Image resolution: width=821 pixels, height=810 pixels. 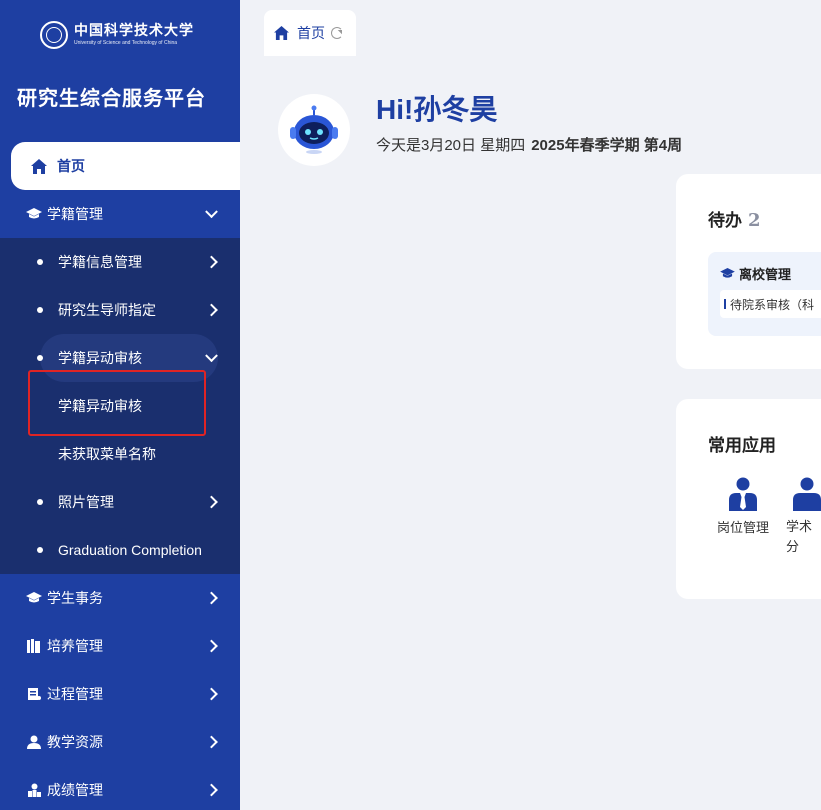 What do you see at coordinates (529, 144) in the screenshot?
I see `date-info: 今天是3月20日 星期四 2025年春季学期 第4周` at bounding box center [529, 144].